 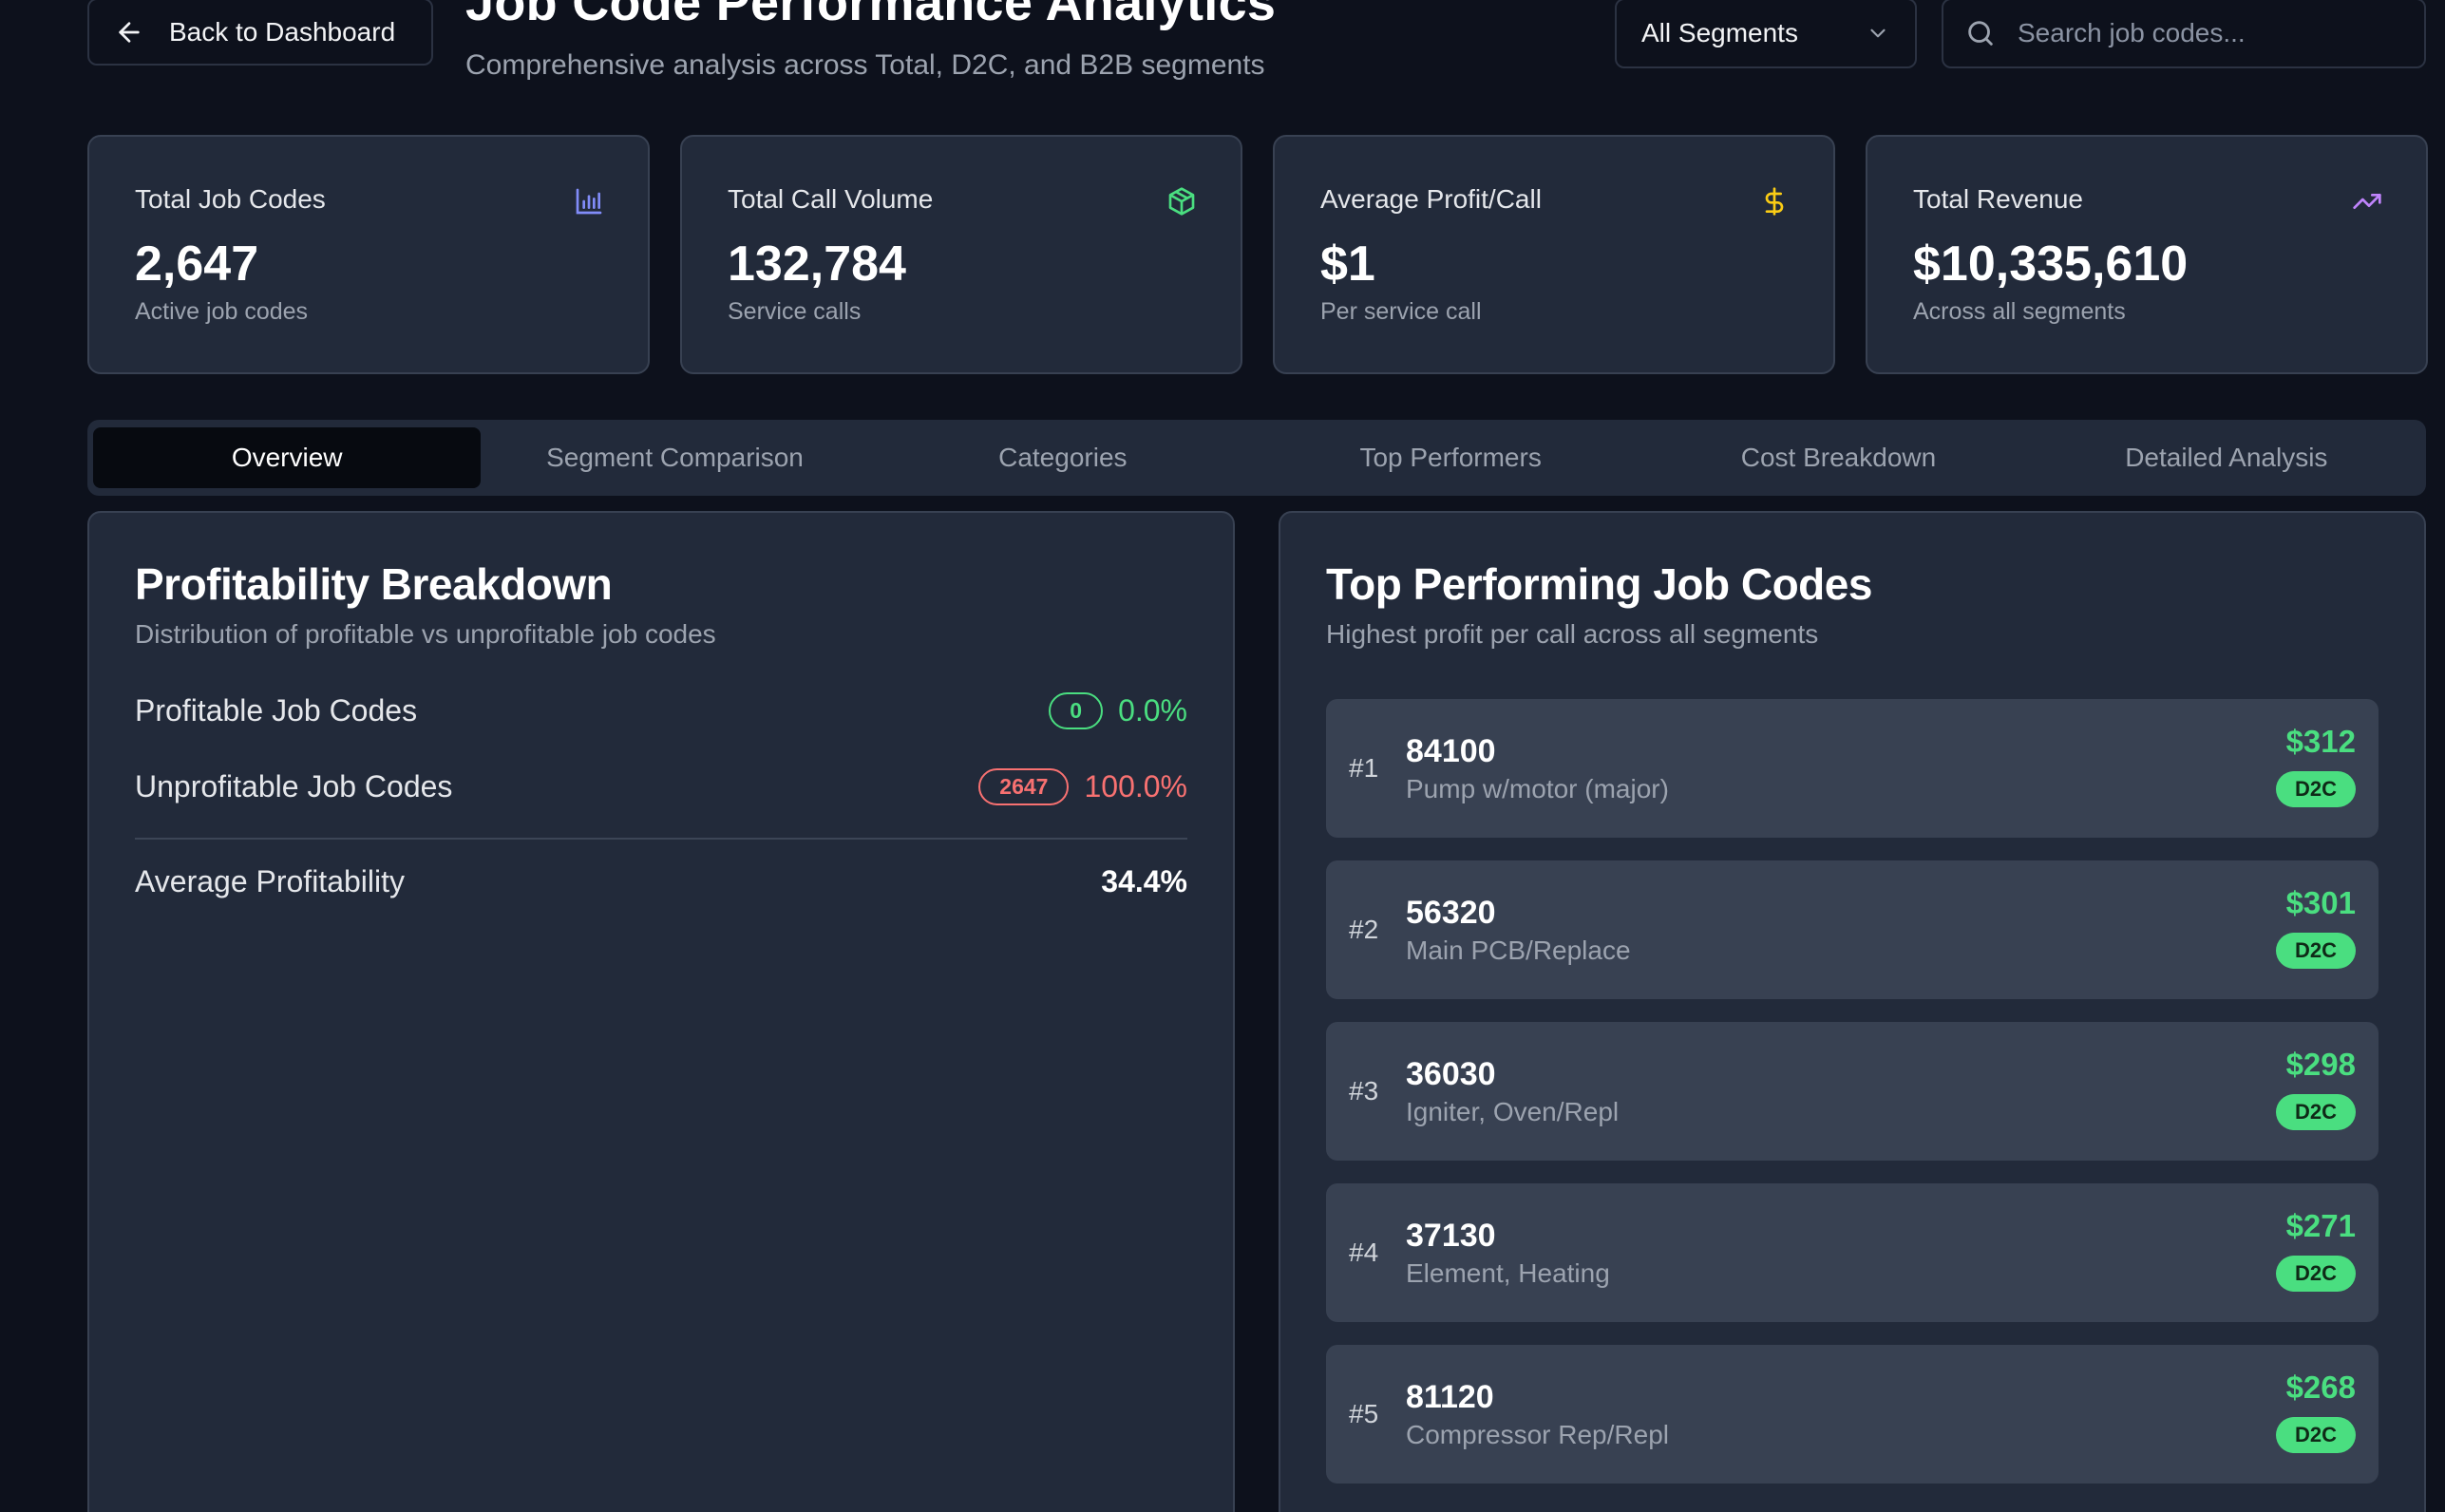 What do you see at coordinates (661, 710) in the screenshot?
I see `profitable-row: Profitable Job Codes 0 0.0%` at bounding box center [661, 710].